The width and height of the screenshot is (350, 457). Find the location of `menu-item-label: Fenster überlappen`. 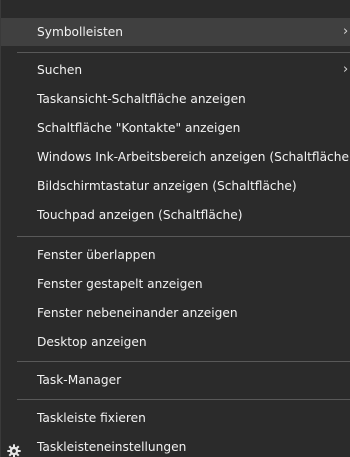

menu-item-label: Fenster überlappen is located at coordinates (96, 255).